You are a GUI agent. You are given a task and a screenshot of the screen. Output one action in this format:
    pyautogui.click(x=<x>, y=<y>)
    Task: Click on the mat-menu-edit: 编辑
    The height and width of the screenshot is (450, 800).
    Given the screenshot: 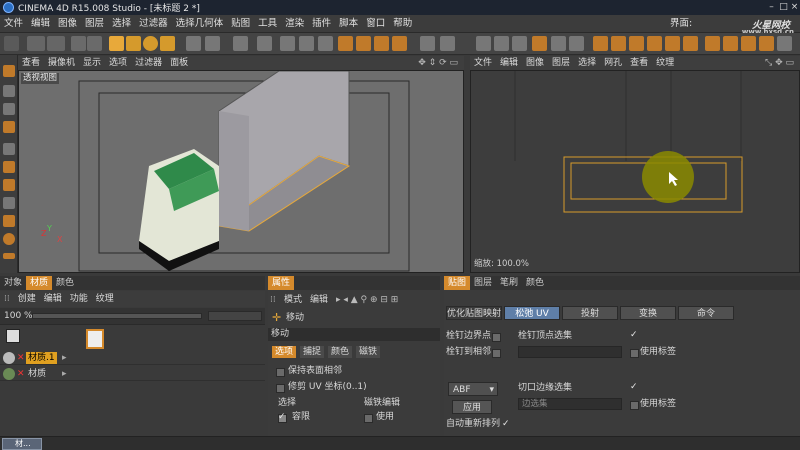 What is the action you would take?
    pyautogui.click(x=53, y=299)
    